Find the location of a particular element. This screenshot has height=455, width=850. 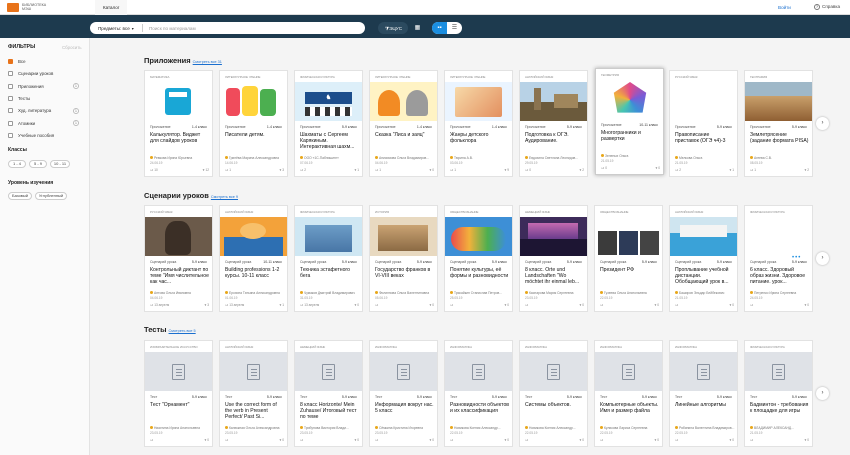

likes: ♥ 12 is located at coordinates (206, 170).